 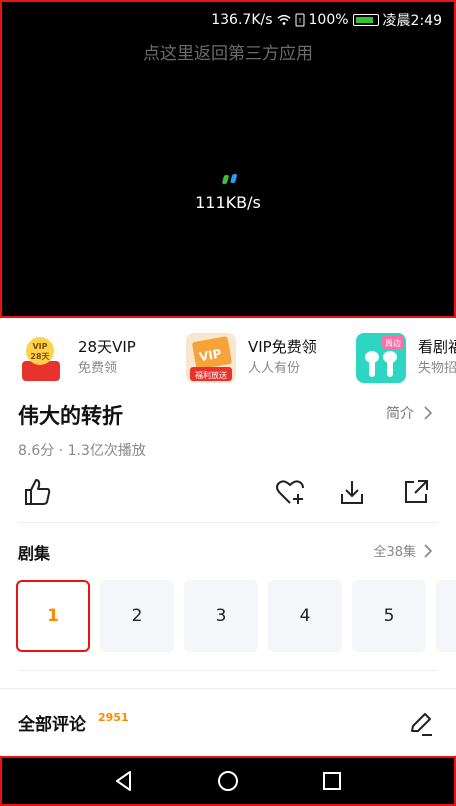 I want to click on show-meta: 8.6分 · 1.3亿次播放, so click(x=82, y=451).